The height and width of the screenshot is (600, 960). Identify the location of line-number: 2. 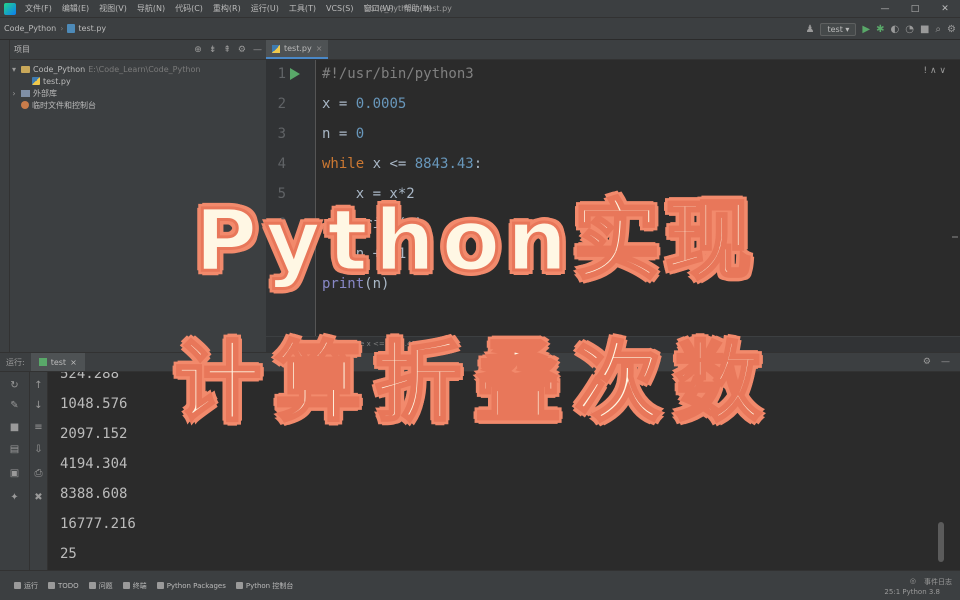
(281, 104).